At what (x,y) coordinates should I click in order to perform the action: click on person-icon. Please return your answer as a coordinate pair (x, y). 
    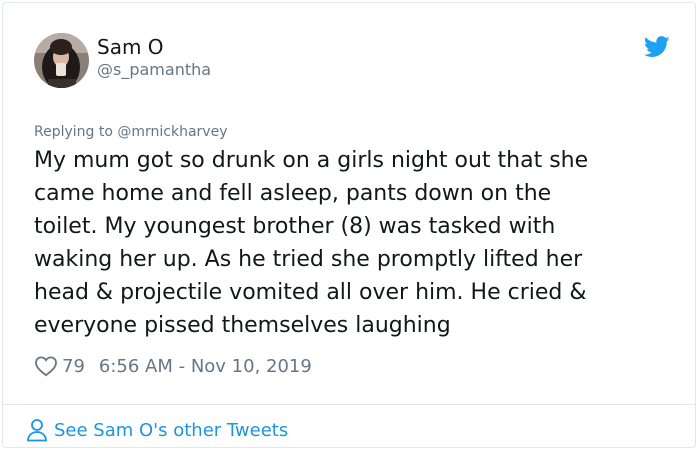
    Looking at the image, I should click on (37, 430).